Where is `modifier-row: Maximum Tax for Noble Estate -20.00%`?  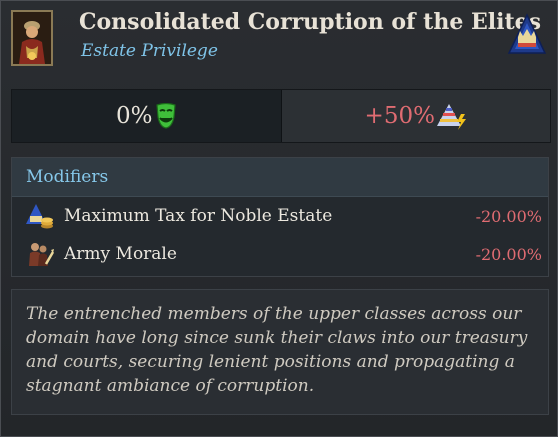
modifier-row: Maximum Tax for Noble Estate -20.00% is located at coordinates (280, 216).